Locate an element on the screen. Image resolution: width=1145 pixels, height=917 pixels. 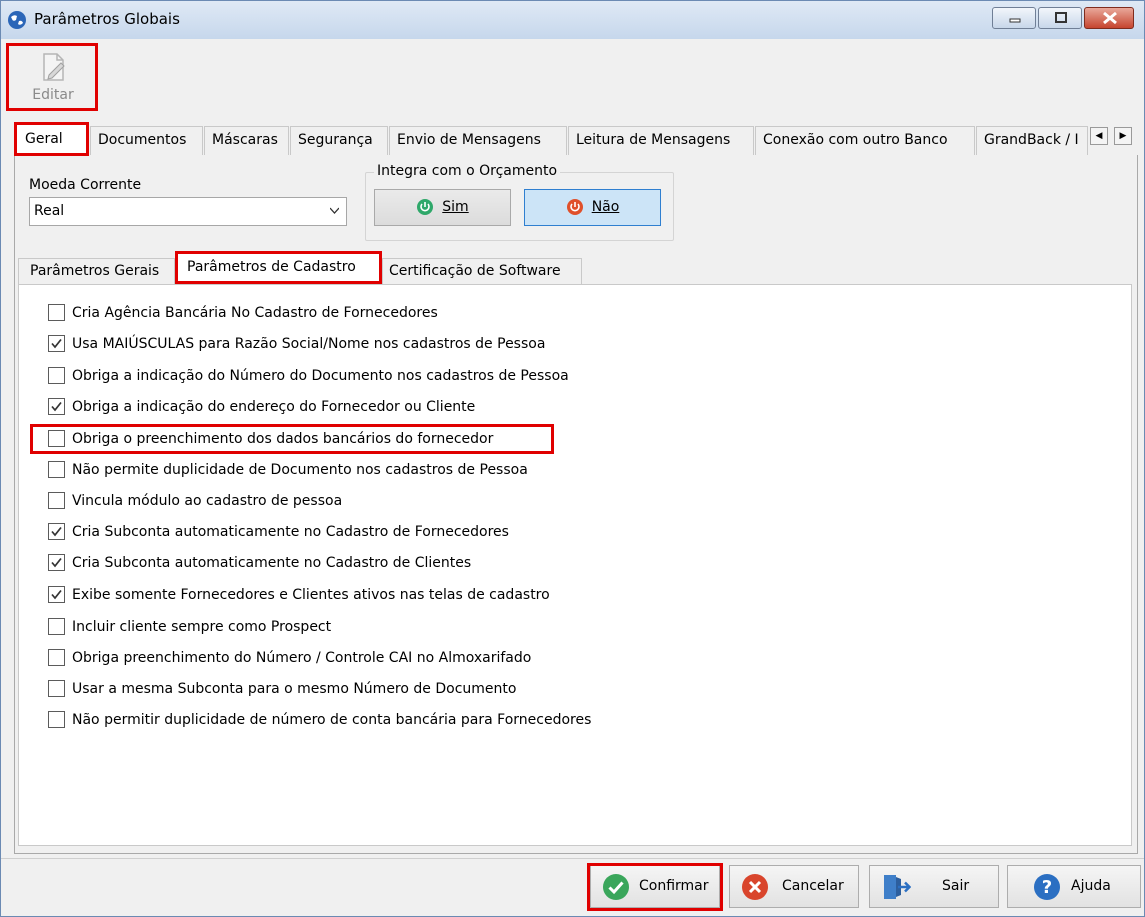
tab-scroll-right-button: ▶ is located at coordinates (1123, 136).